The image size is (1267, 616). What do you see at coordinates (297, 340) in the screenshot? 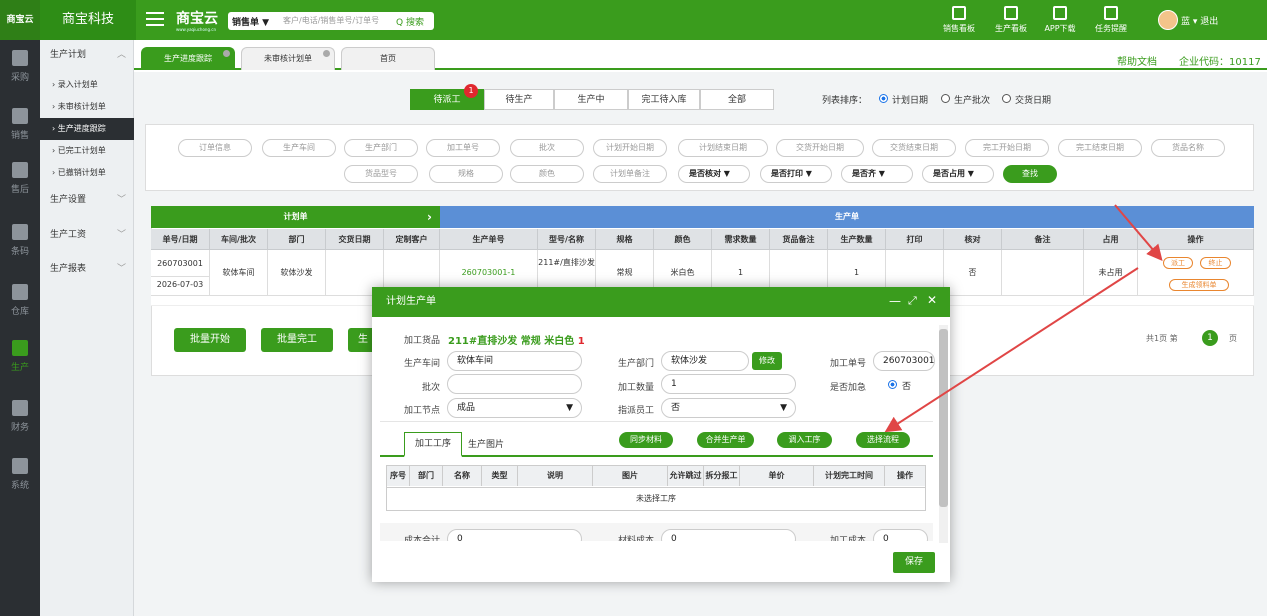
I see `batch-finish-button: 批量完工` at bounding box center [297, 340].